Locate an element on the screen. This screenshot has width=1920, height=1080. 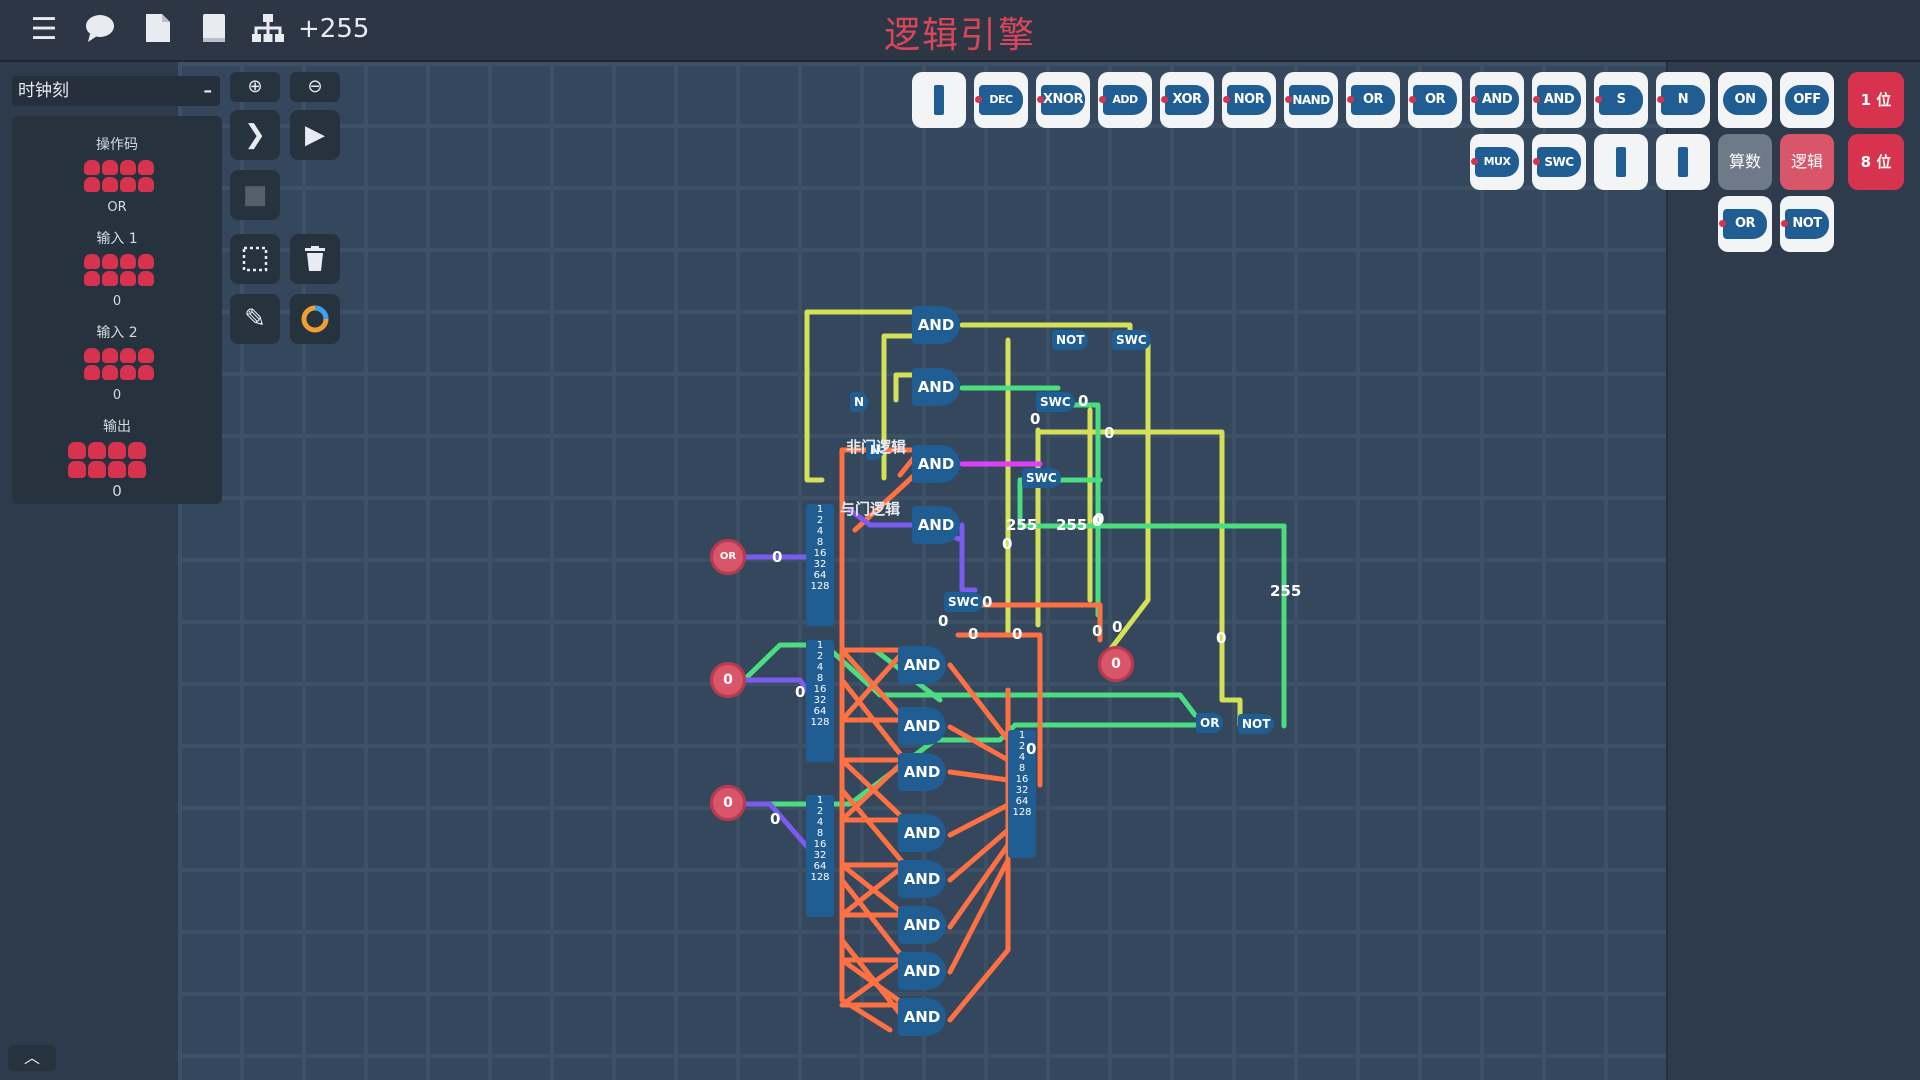
and-gate-bit-2: AND is located at coordinates (922, 726).